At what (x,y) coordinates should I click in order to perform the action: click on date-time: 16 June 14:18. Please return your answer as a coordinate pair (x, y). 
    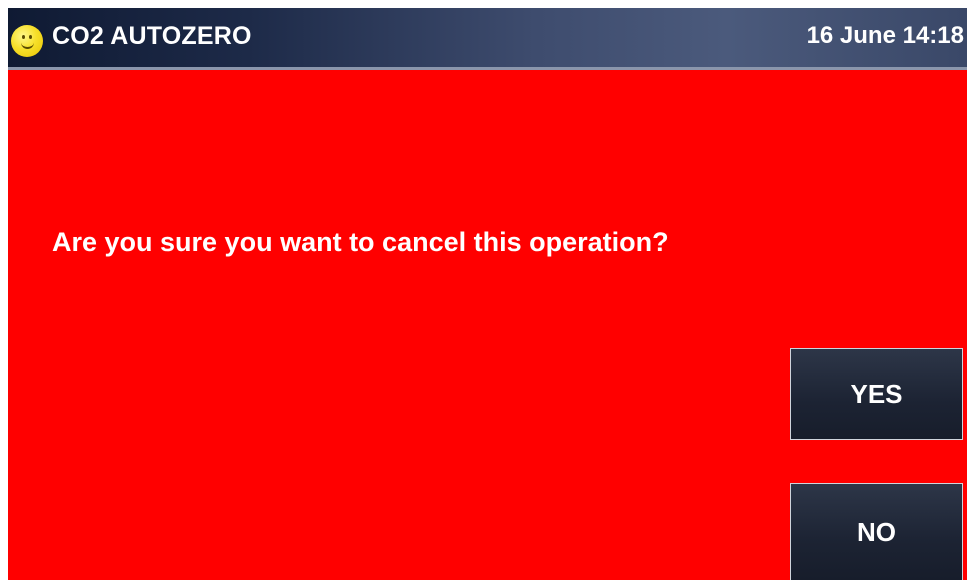
    Looking at the image, I should click on (885, 35).